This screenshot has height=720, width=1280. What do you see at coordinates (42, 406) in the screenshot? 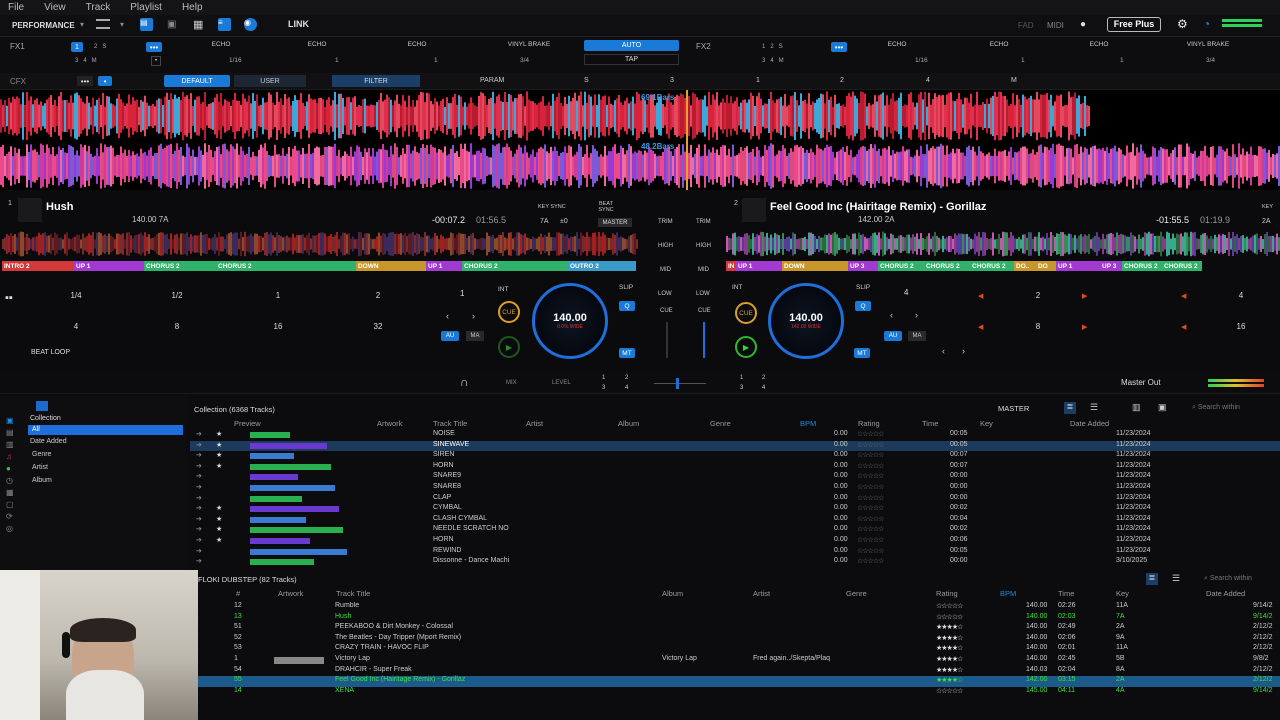
I see `collection-icon` at bounding box center [42, 406].